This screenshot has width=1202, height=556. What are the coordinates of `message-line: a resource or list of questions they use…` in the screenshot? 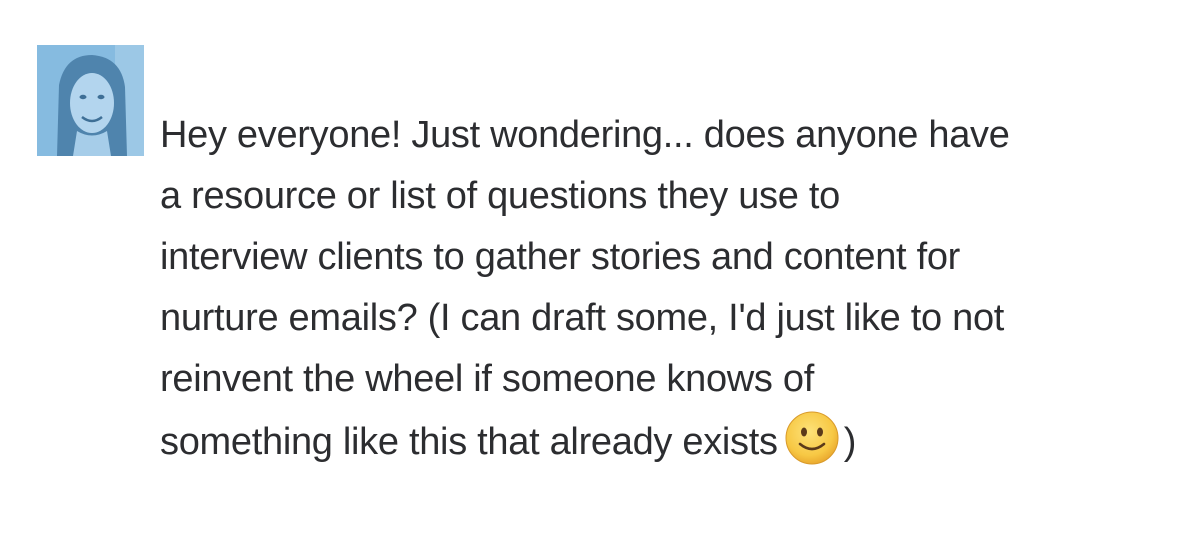 It's located at (500, 196).